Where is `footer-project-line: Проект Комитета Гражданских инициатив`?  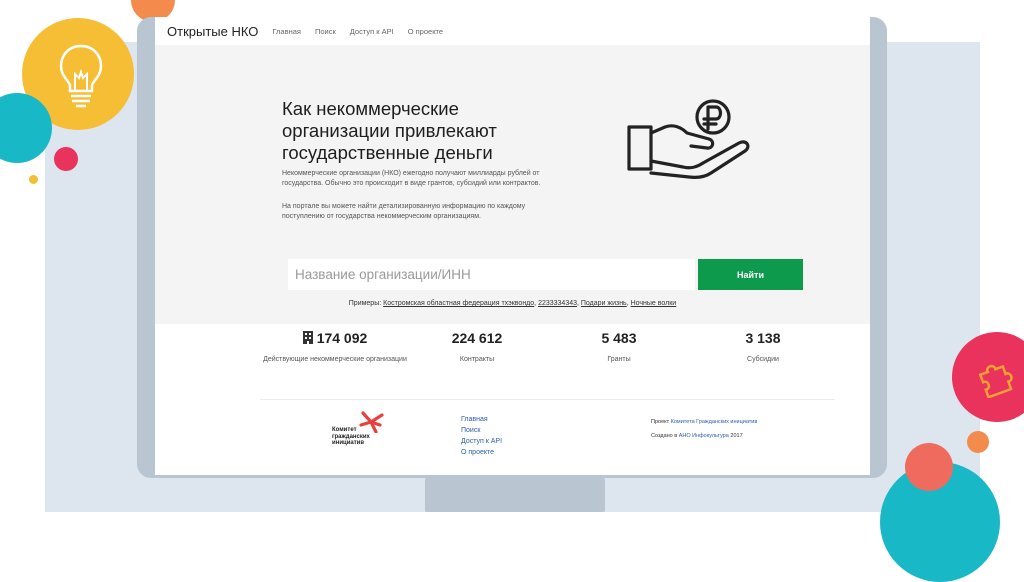
footer-project-line: Проект Комитета Гражданских инициатив is located at coordinates (704, 422).